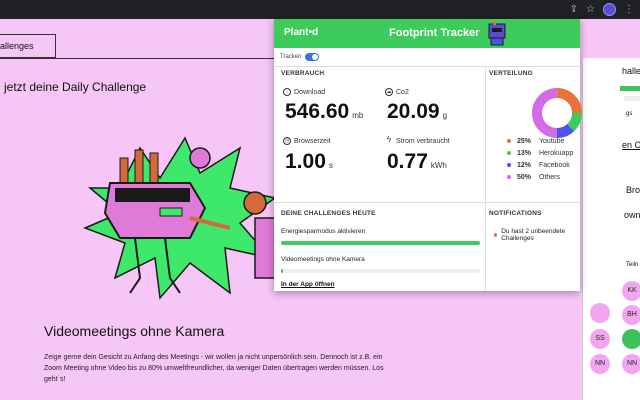 Image resolution: width=640 pixels, height=400 pixels. What do you see at coordinates (557, 113) in the screenshot?
I see `distribution-donut-chart` at bounding box center [557, 113].